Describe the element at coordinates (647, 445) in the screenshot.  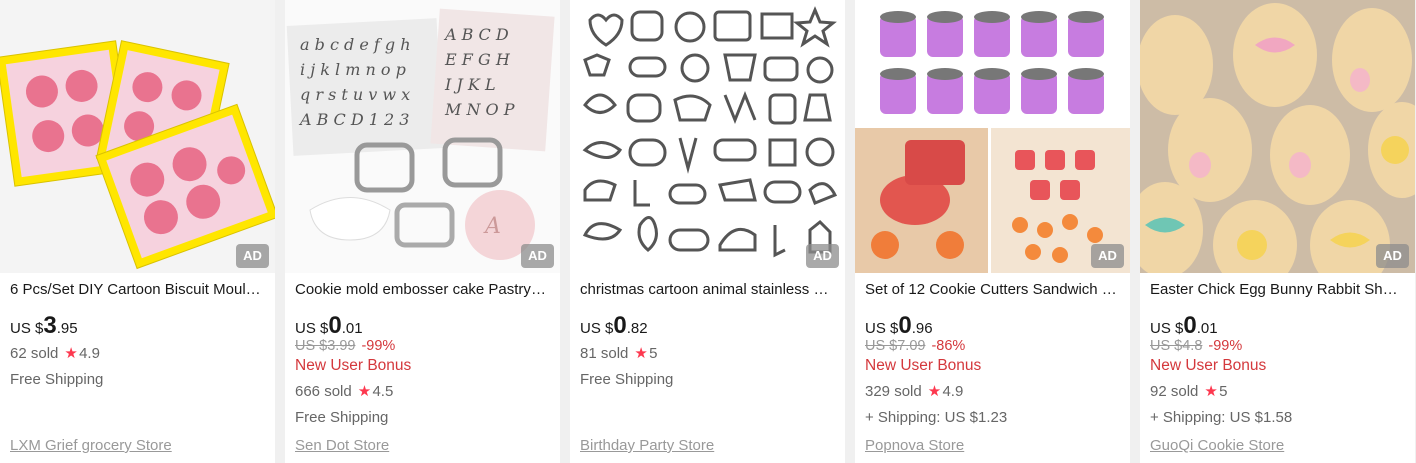
I see `store-link: Birthday Party Store` at that location.